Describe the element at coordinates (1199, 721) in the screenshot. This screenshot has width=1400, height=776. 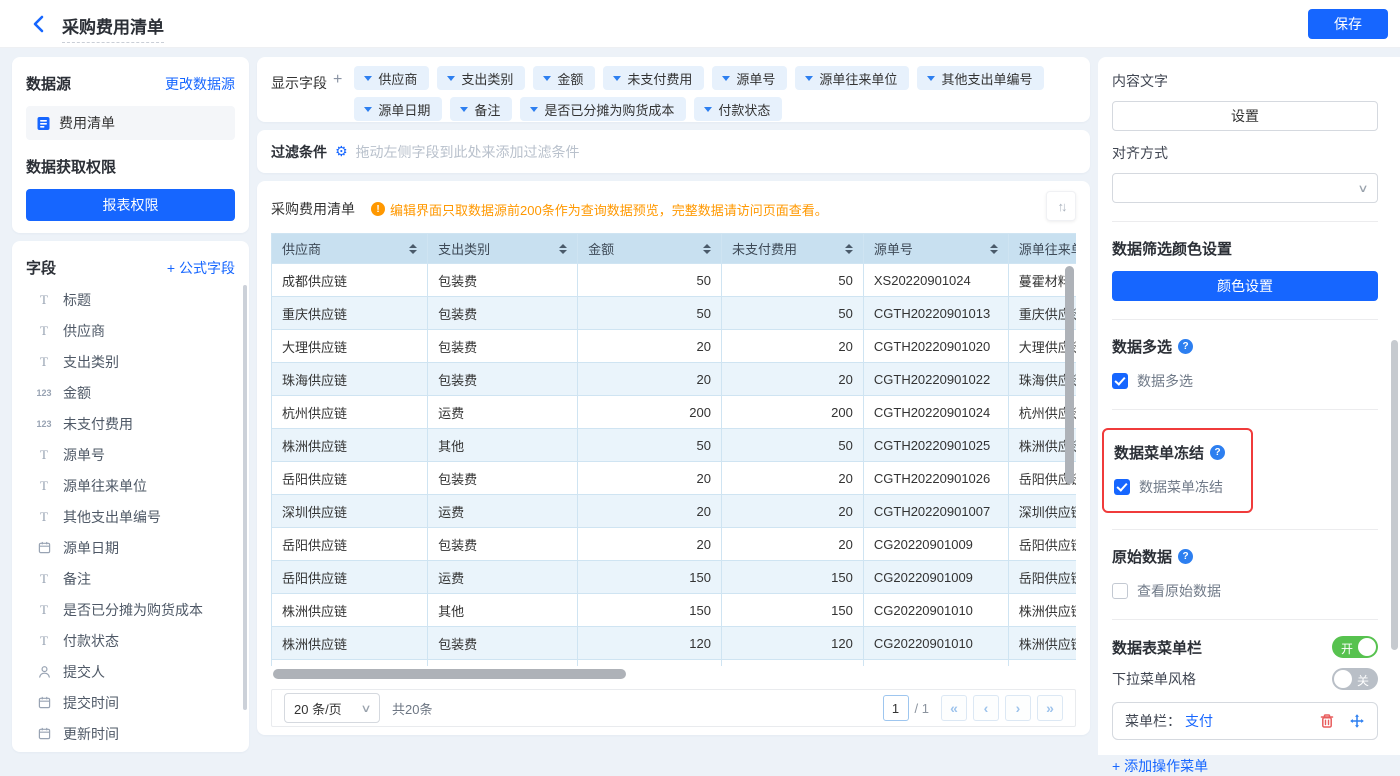
I see `menu-bar-item-value: 支付` at that location.